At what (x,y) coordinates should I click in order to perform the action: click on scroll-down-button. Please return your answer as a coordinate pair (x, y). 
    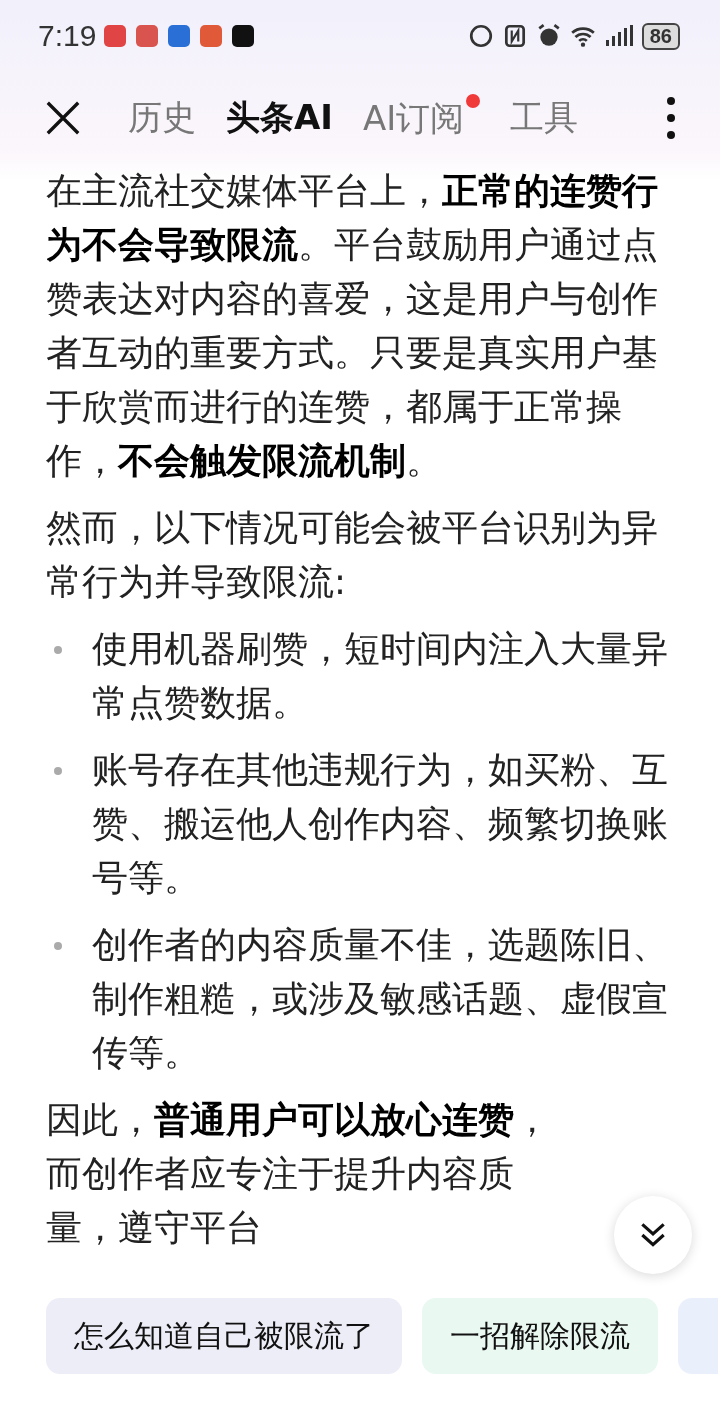
    Looking at the image, I should click on (653, 1235).